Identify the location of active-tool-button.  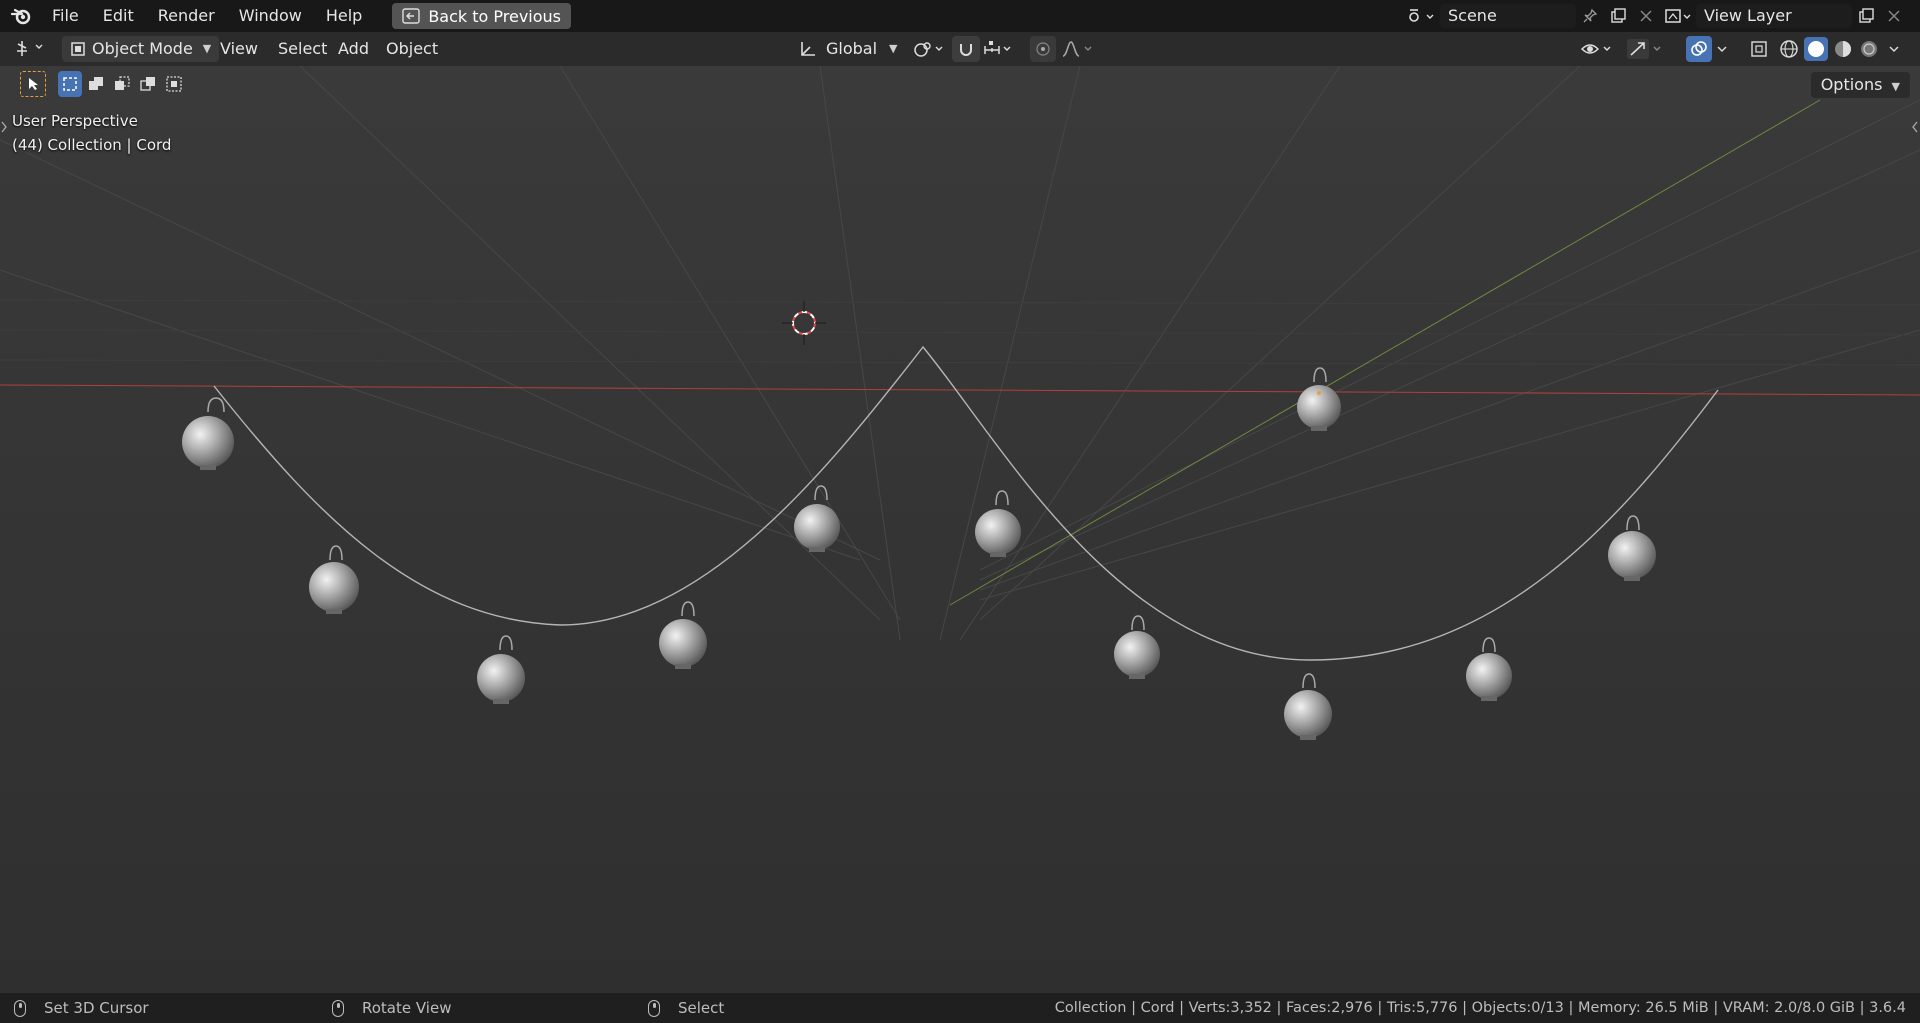
(33, 84).